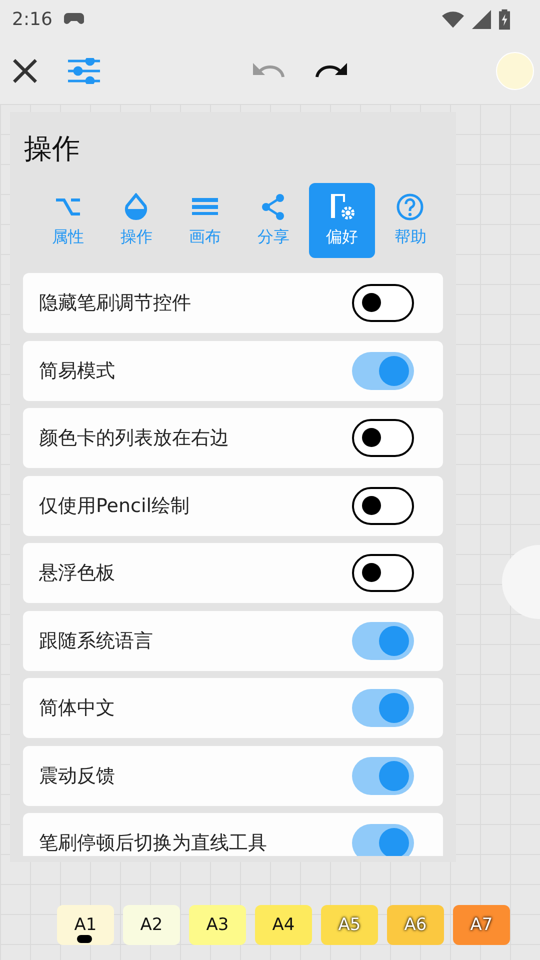 The width and height of the screenshot is (540, 960). Describe the element at coordinates (269, 71) in the screenshot. I see `undo-icon` at that location.